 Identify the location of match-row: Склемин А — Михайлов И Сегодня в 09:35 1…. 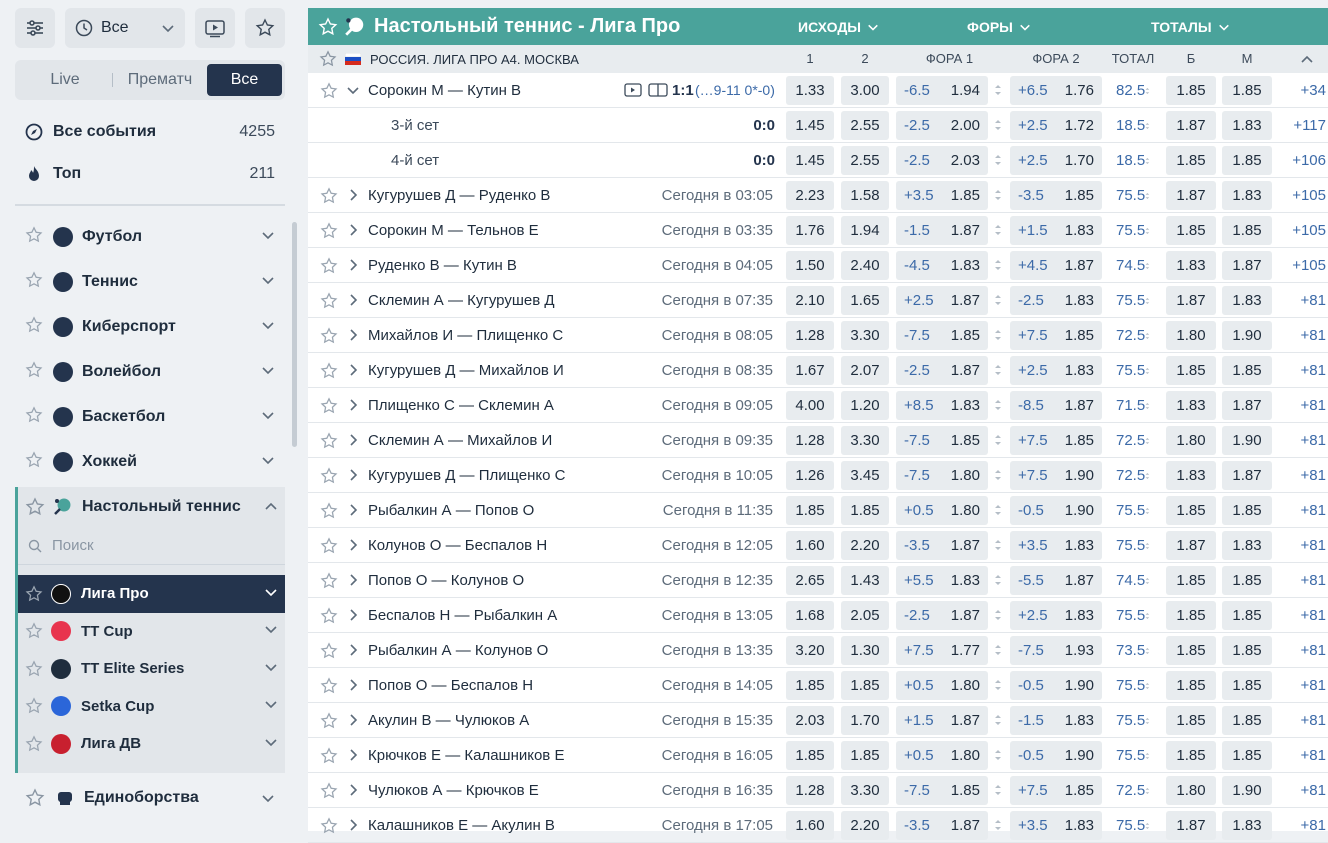
(818, 440).